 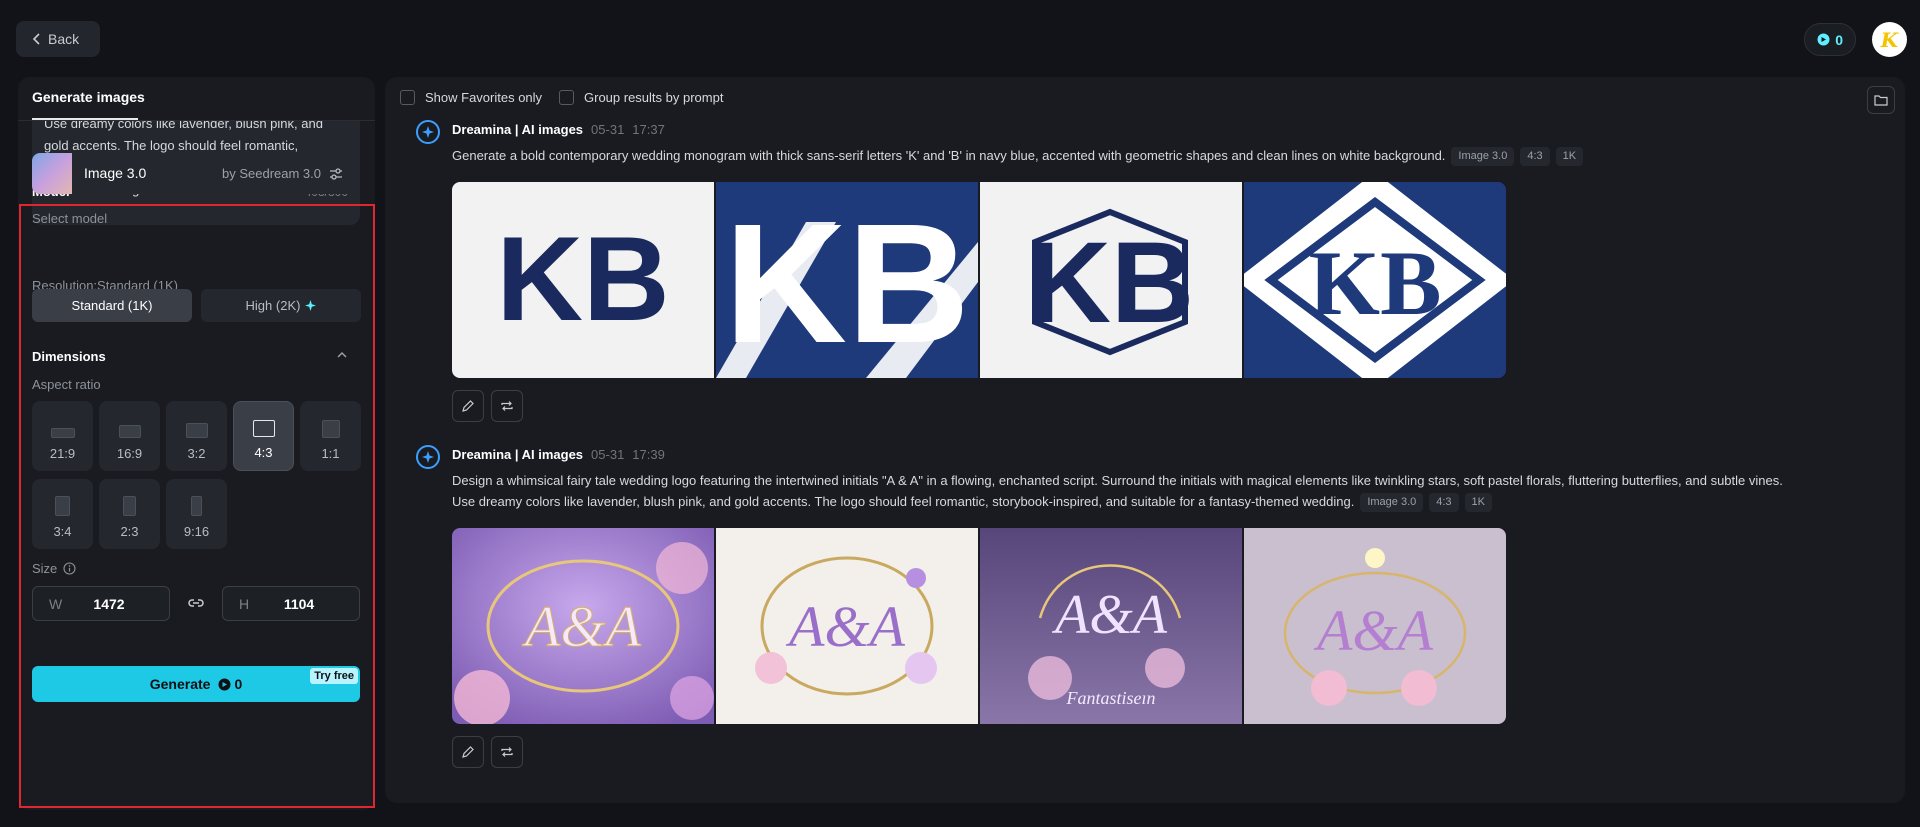 I want to click on height-field: H 1104, so click(x=291, y=603).